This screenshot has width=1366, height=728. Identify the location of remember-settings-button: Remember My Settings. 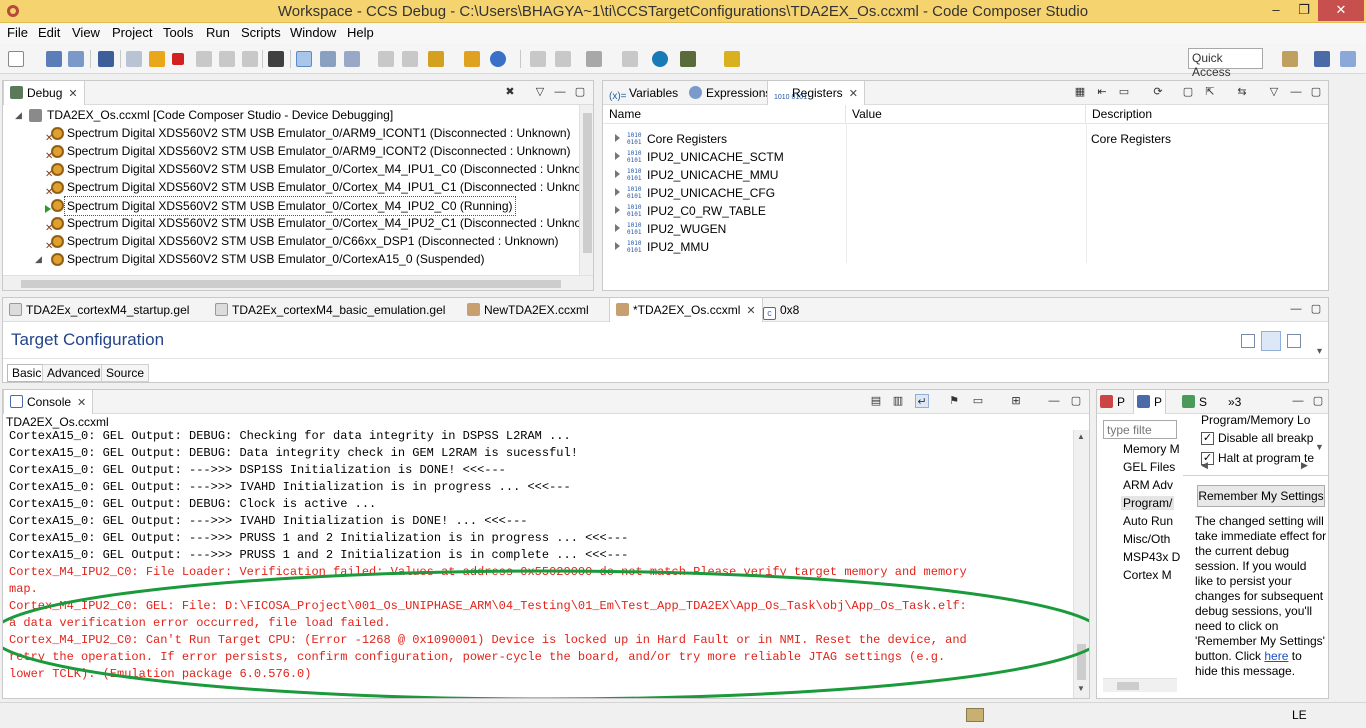
(1261, 496).